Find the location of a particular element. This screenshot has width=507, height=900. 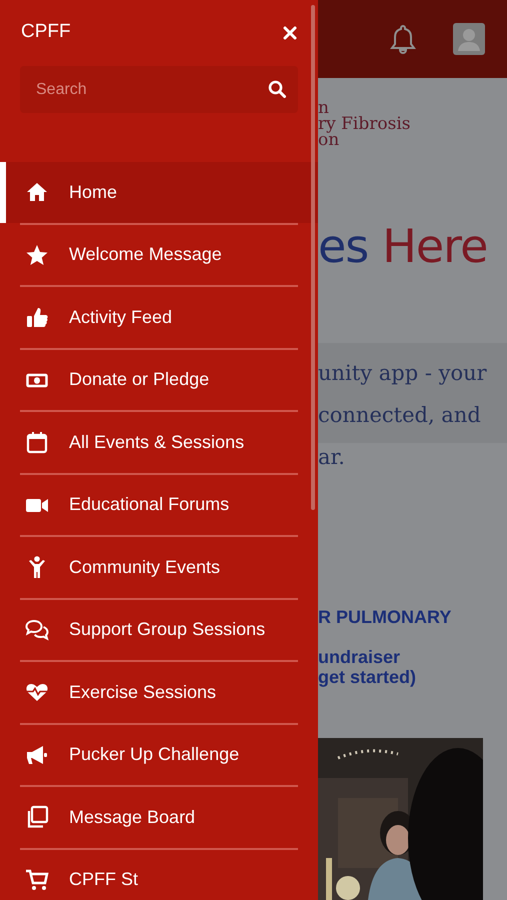

close-icon is located at coordinates (290, 33).